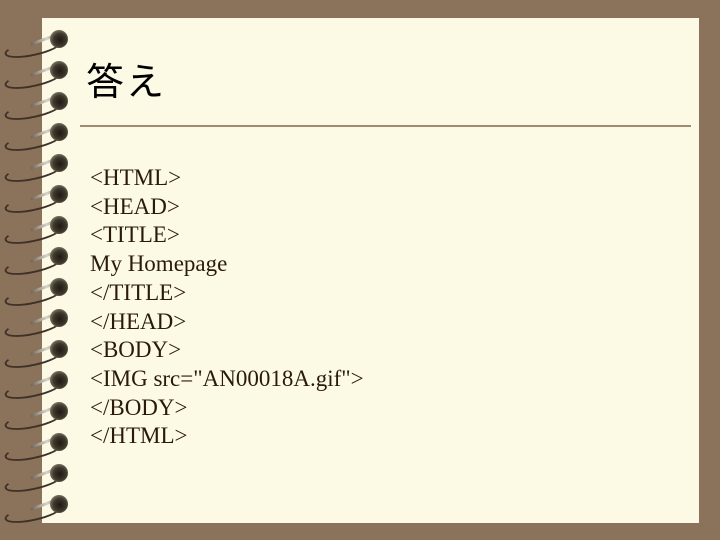  I want to click on code-line: </TITLE>, so click(138, 292).